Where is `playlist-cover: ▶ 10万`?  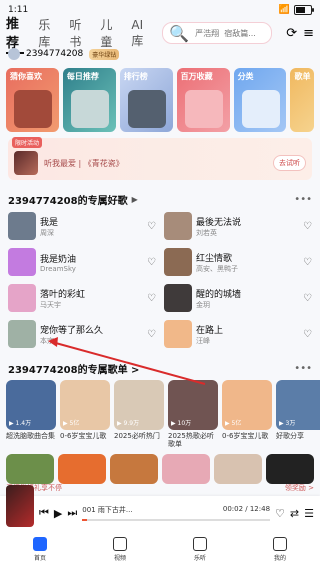
playlist-cover: ▶ 10万 is located at coordinates (193, 405).